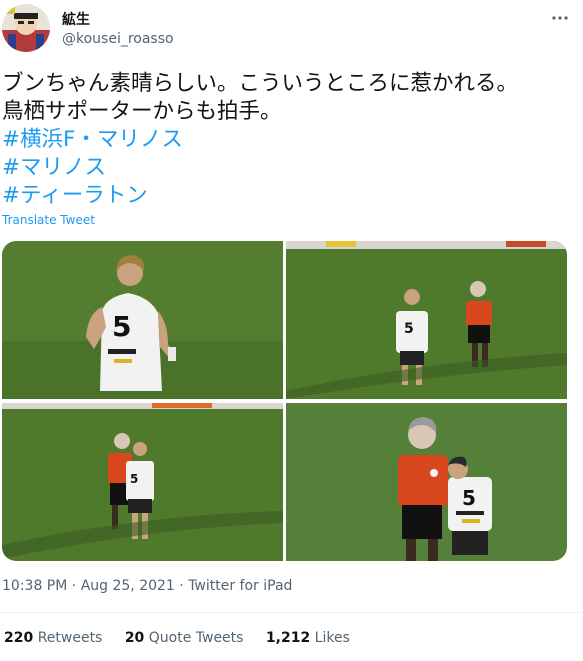 This screenshot has height=661, width=583. Describe the element at coordinates (291, 196) in the screenshot. I see `hashtag-link: #ティーラトン` at that location.